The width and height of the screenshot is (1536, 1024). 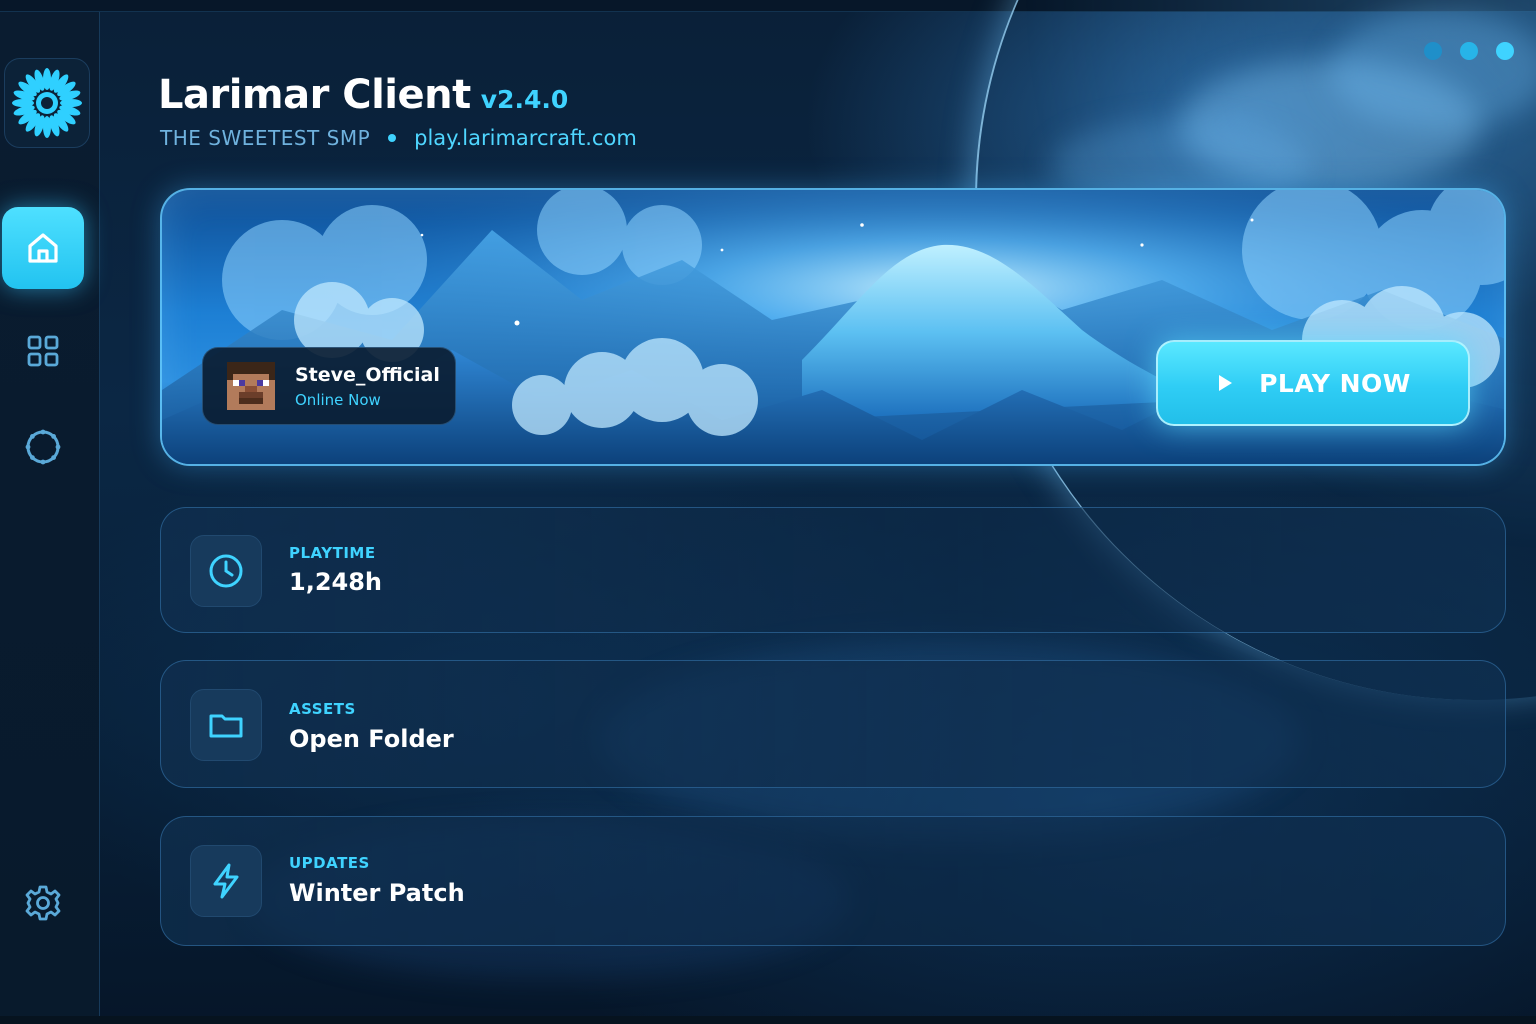 I want to click on assets-icon-box, so click(x=226, y=725).